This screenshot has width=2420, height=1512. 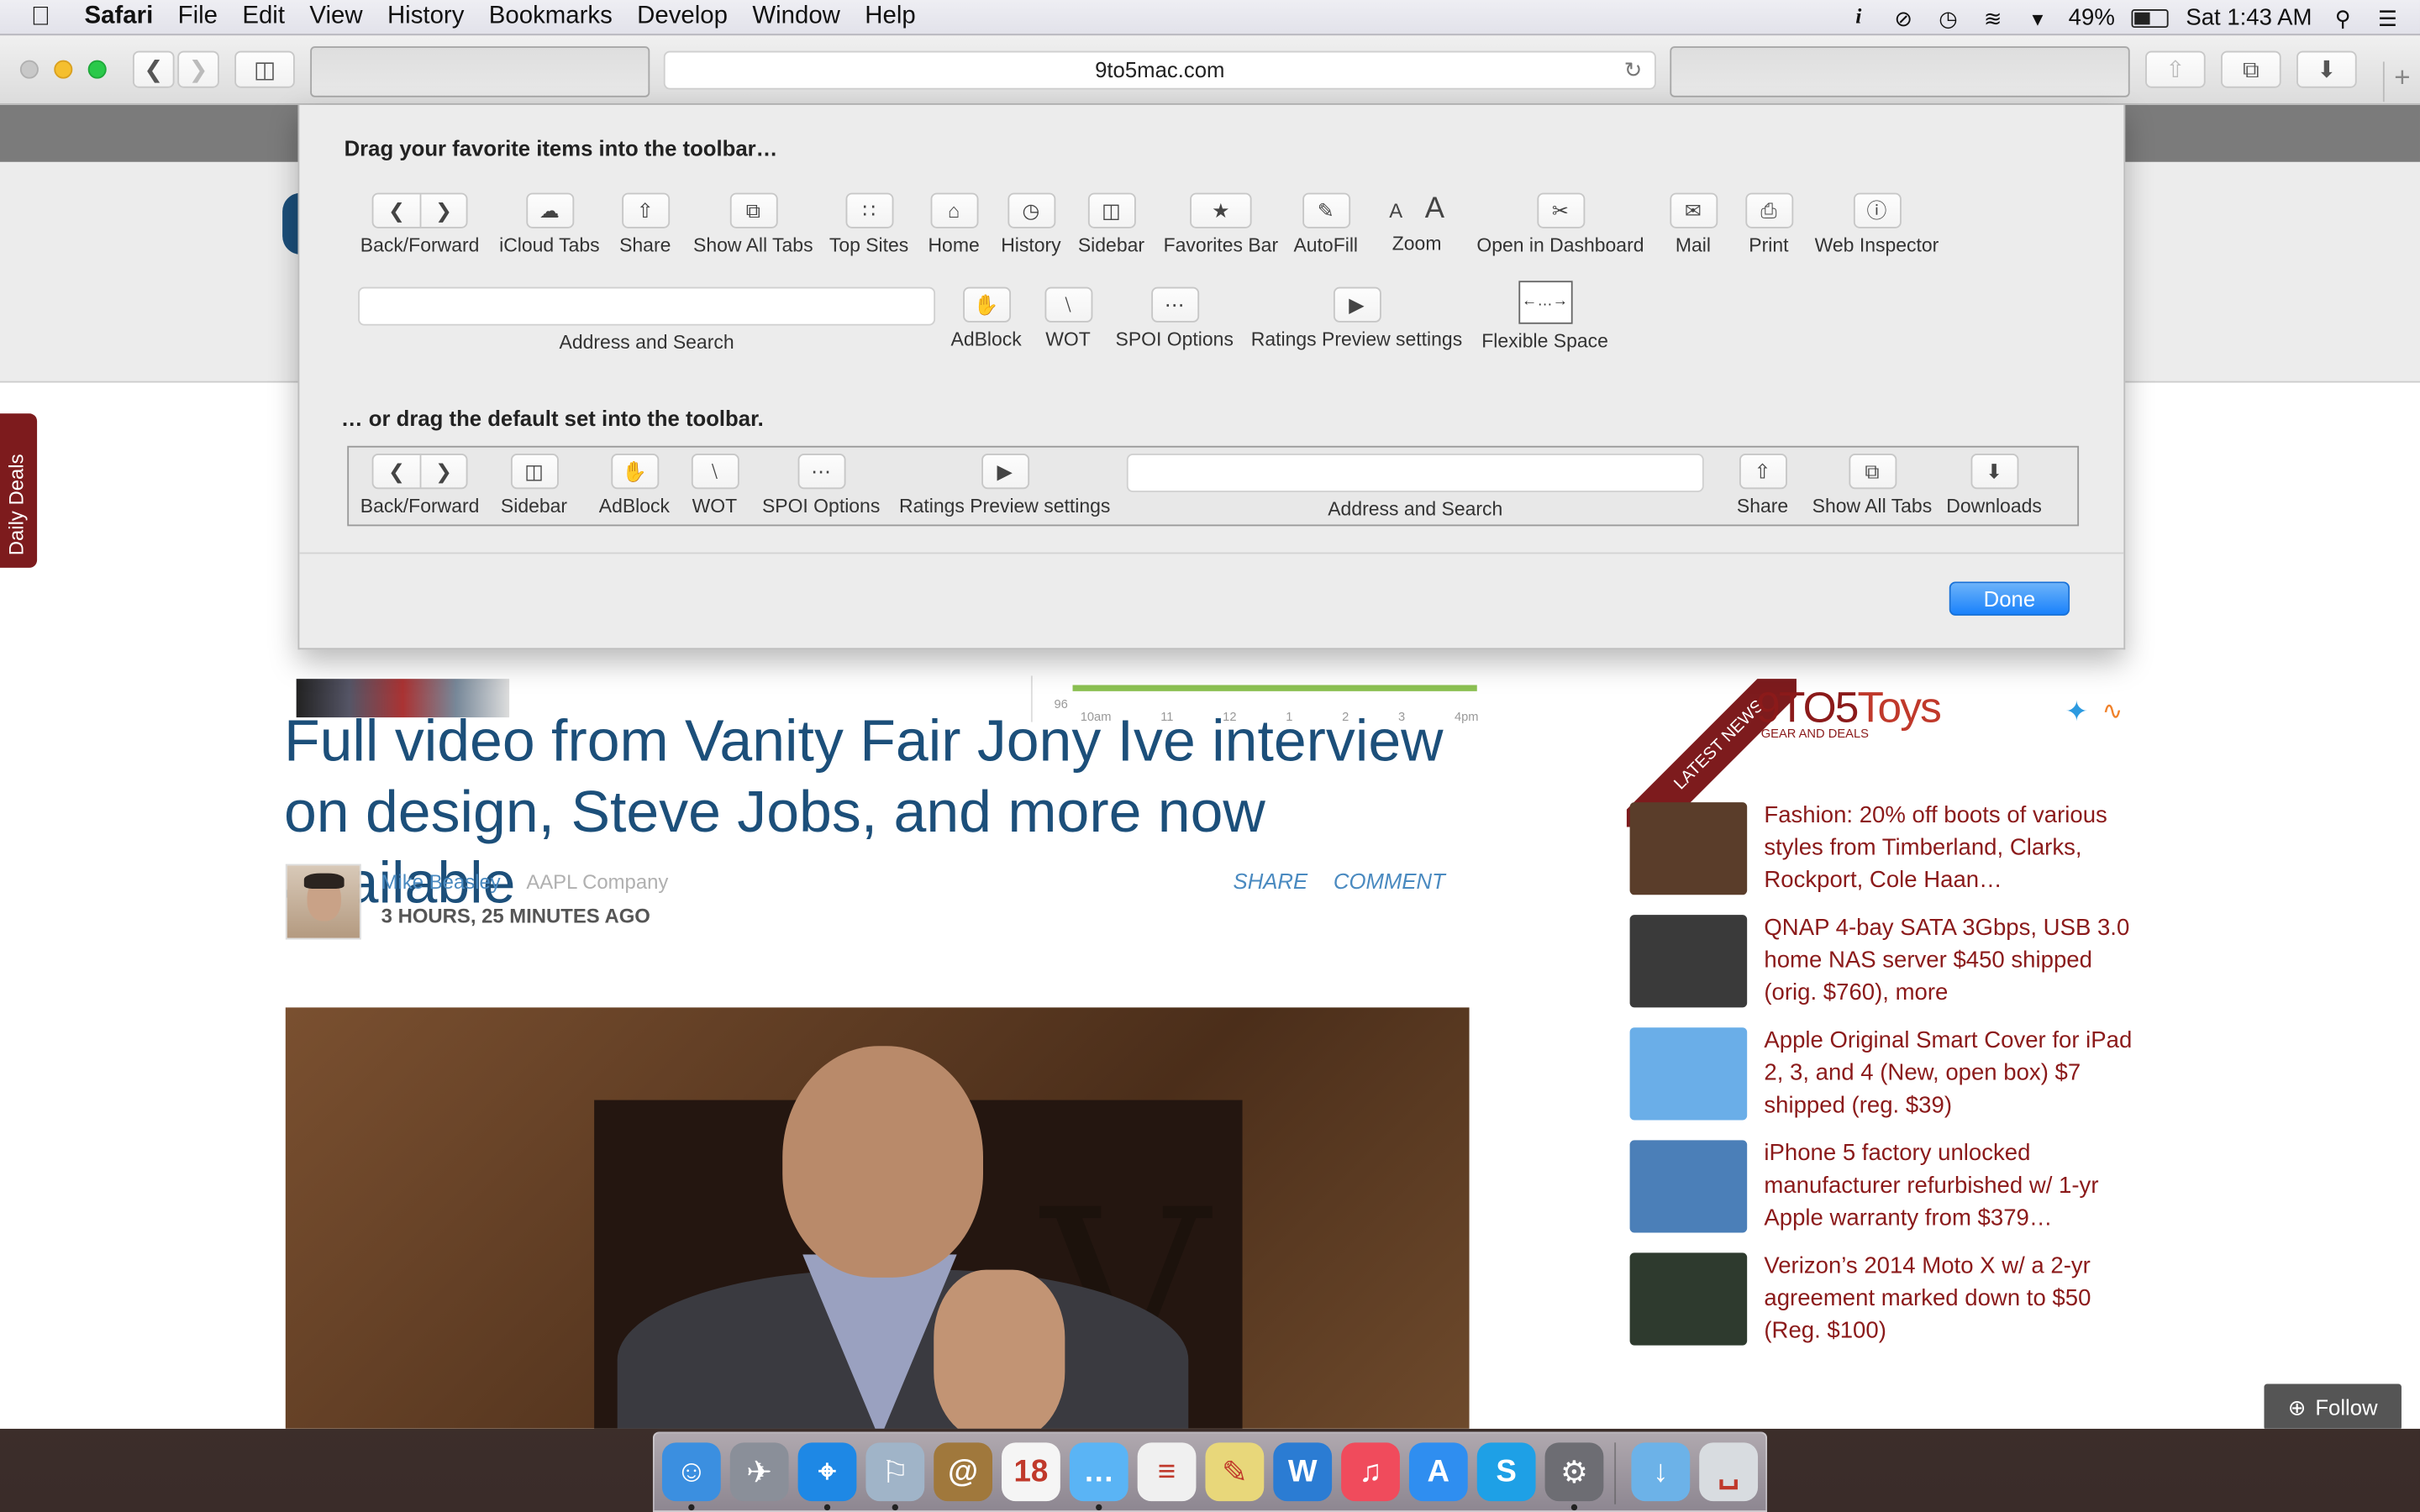 I want to click on time-machine-icon: ◷, so click(x=1948, y=17).